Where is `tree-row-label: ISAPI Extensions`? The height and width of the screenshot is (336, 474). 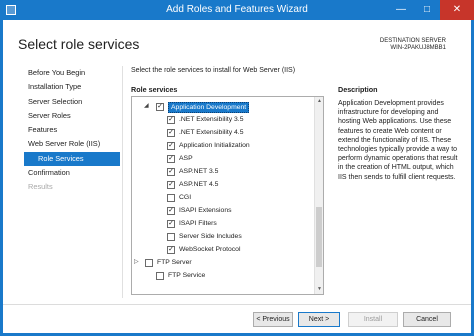
tree-row-label: ISAPI Extensions is located at coordinates (205, 210).